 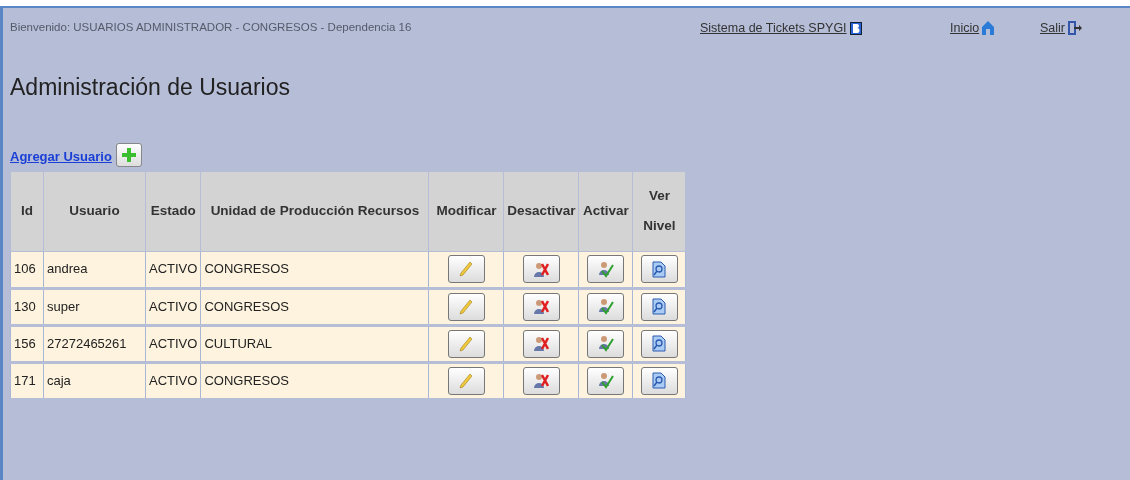 What do you see at coordinates (27, 211) in the screenshot?
I see `column-header: Id` at bounding box center [27, 211].